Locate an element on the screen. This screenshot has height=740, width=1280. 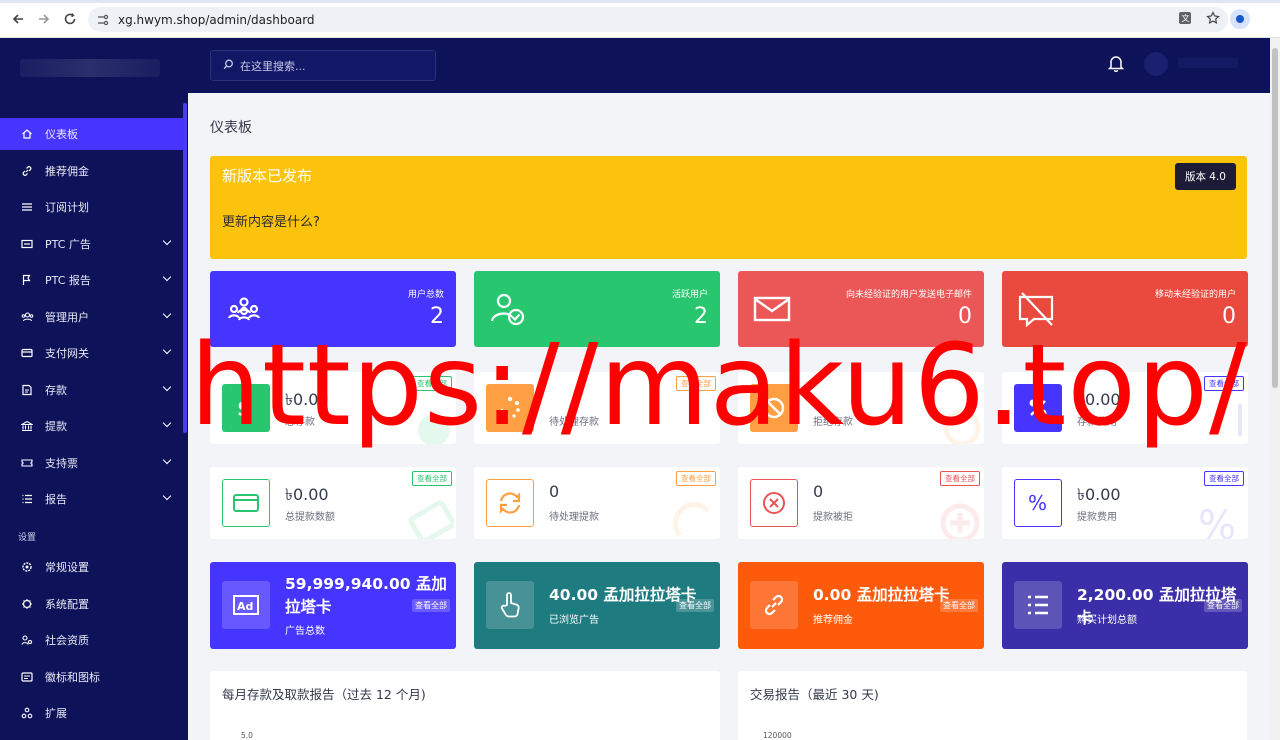
ad-icon: Ad is located at coordinates (246, 605).